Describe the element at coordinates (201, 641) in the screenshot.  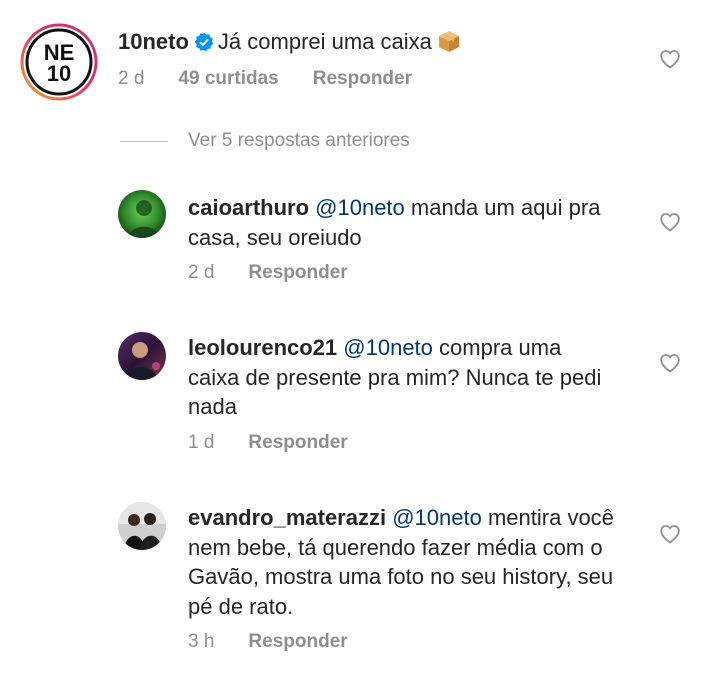
I see `reply-time: 3 h` at that location.